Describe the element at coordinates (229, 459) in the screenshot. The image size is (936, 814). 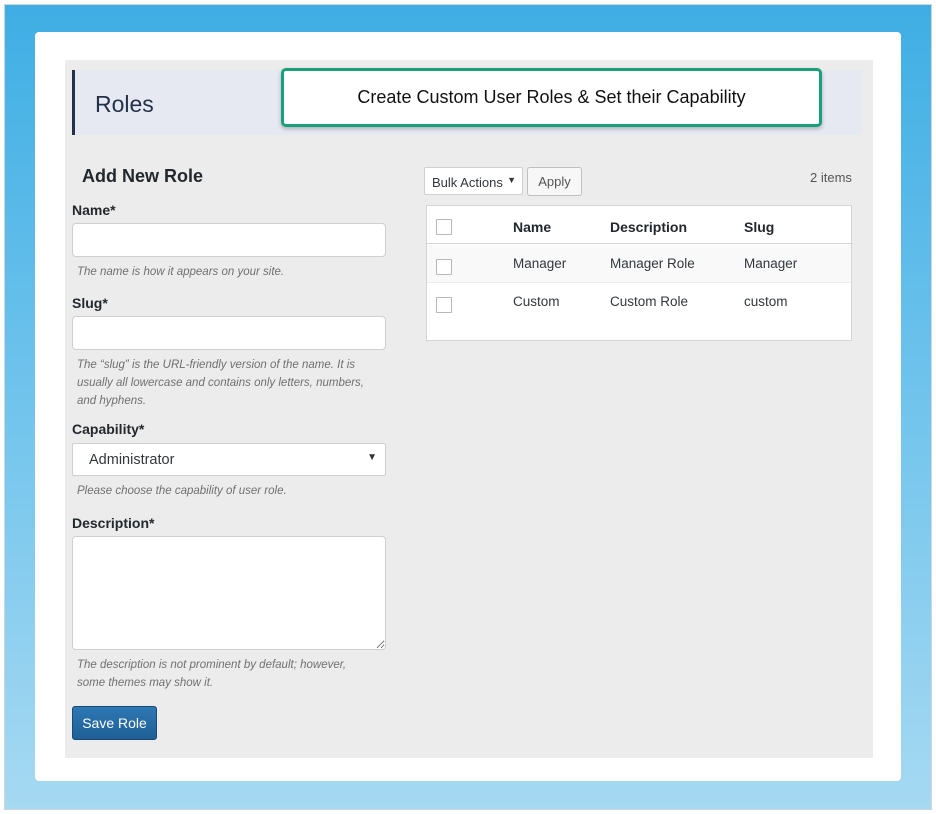
I see `capability-select: Administrator ▼` at that location.